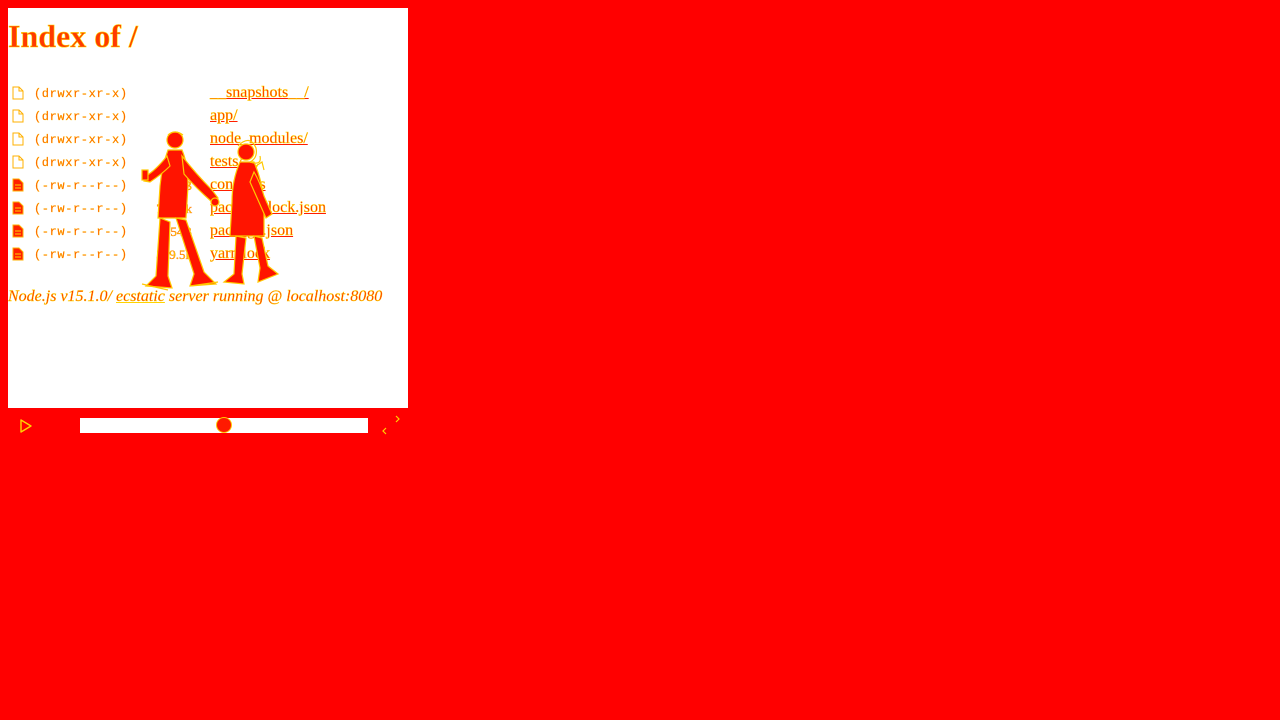 The height and width of the screenshot is (720, 1280). I want to click on file-link: config.js, so click(238, 185).